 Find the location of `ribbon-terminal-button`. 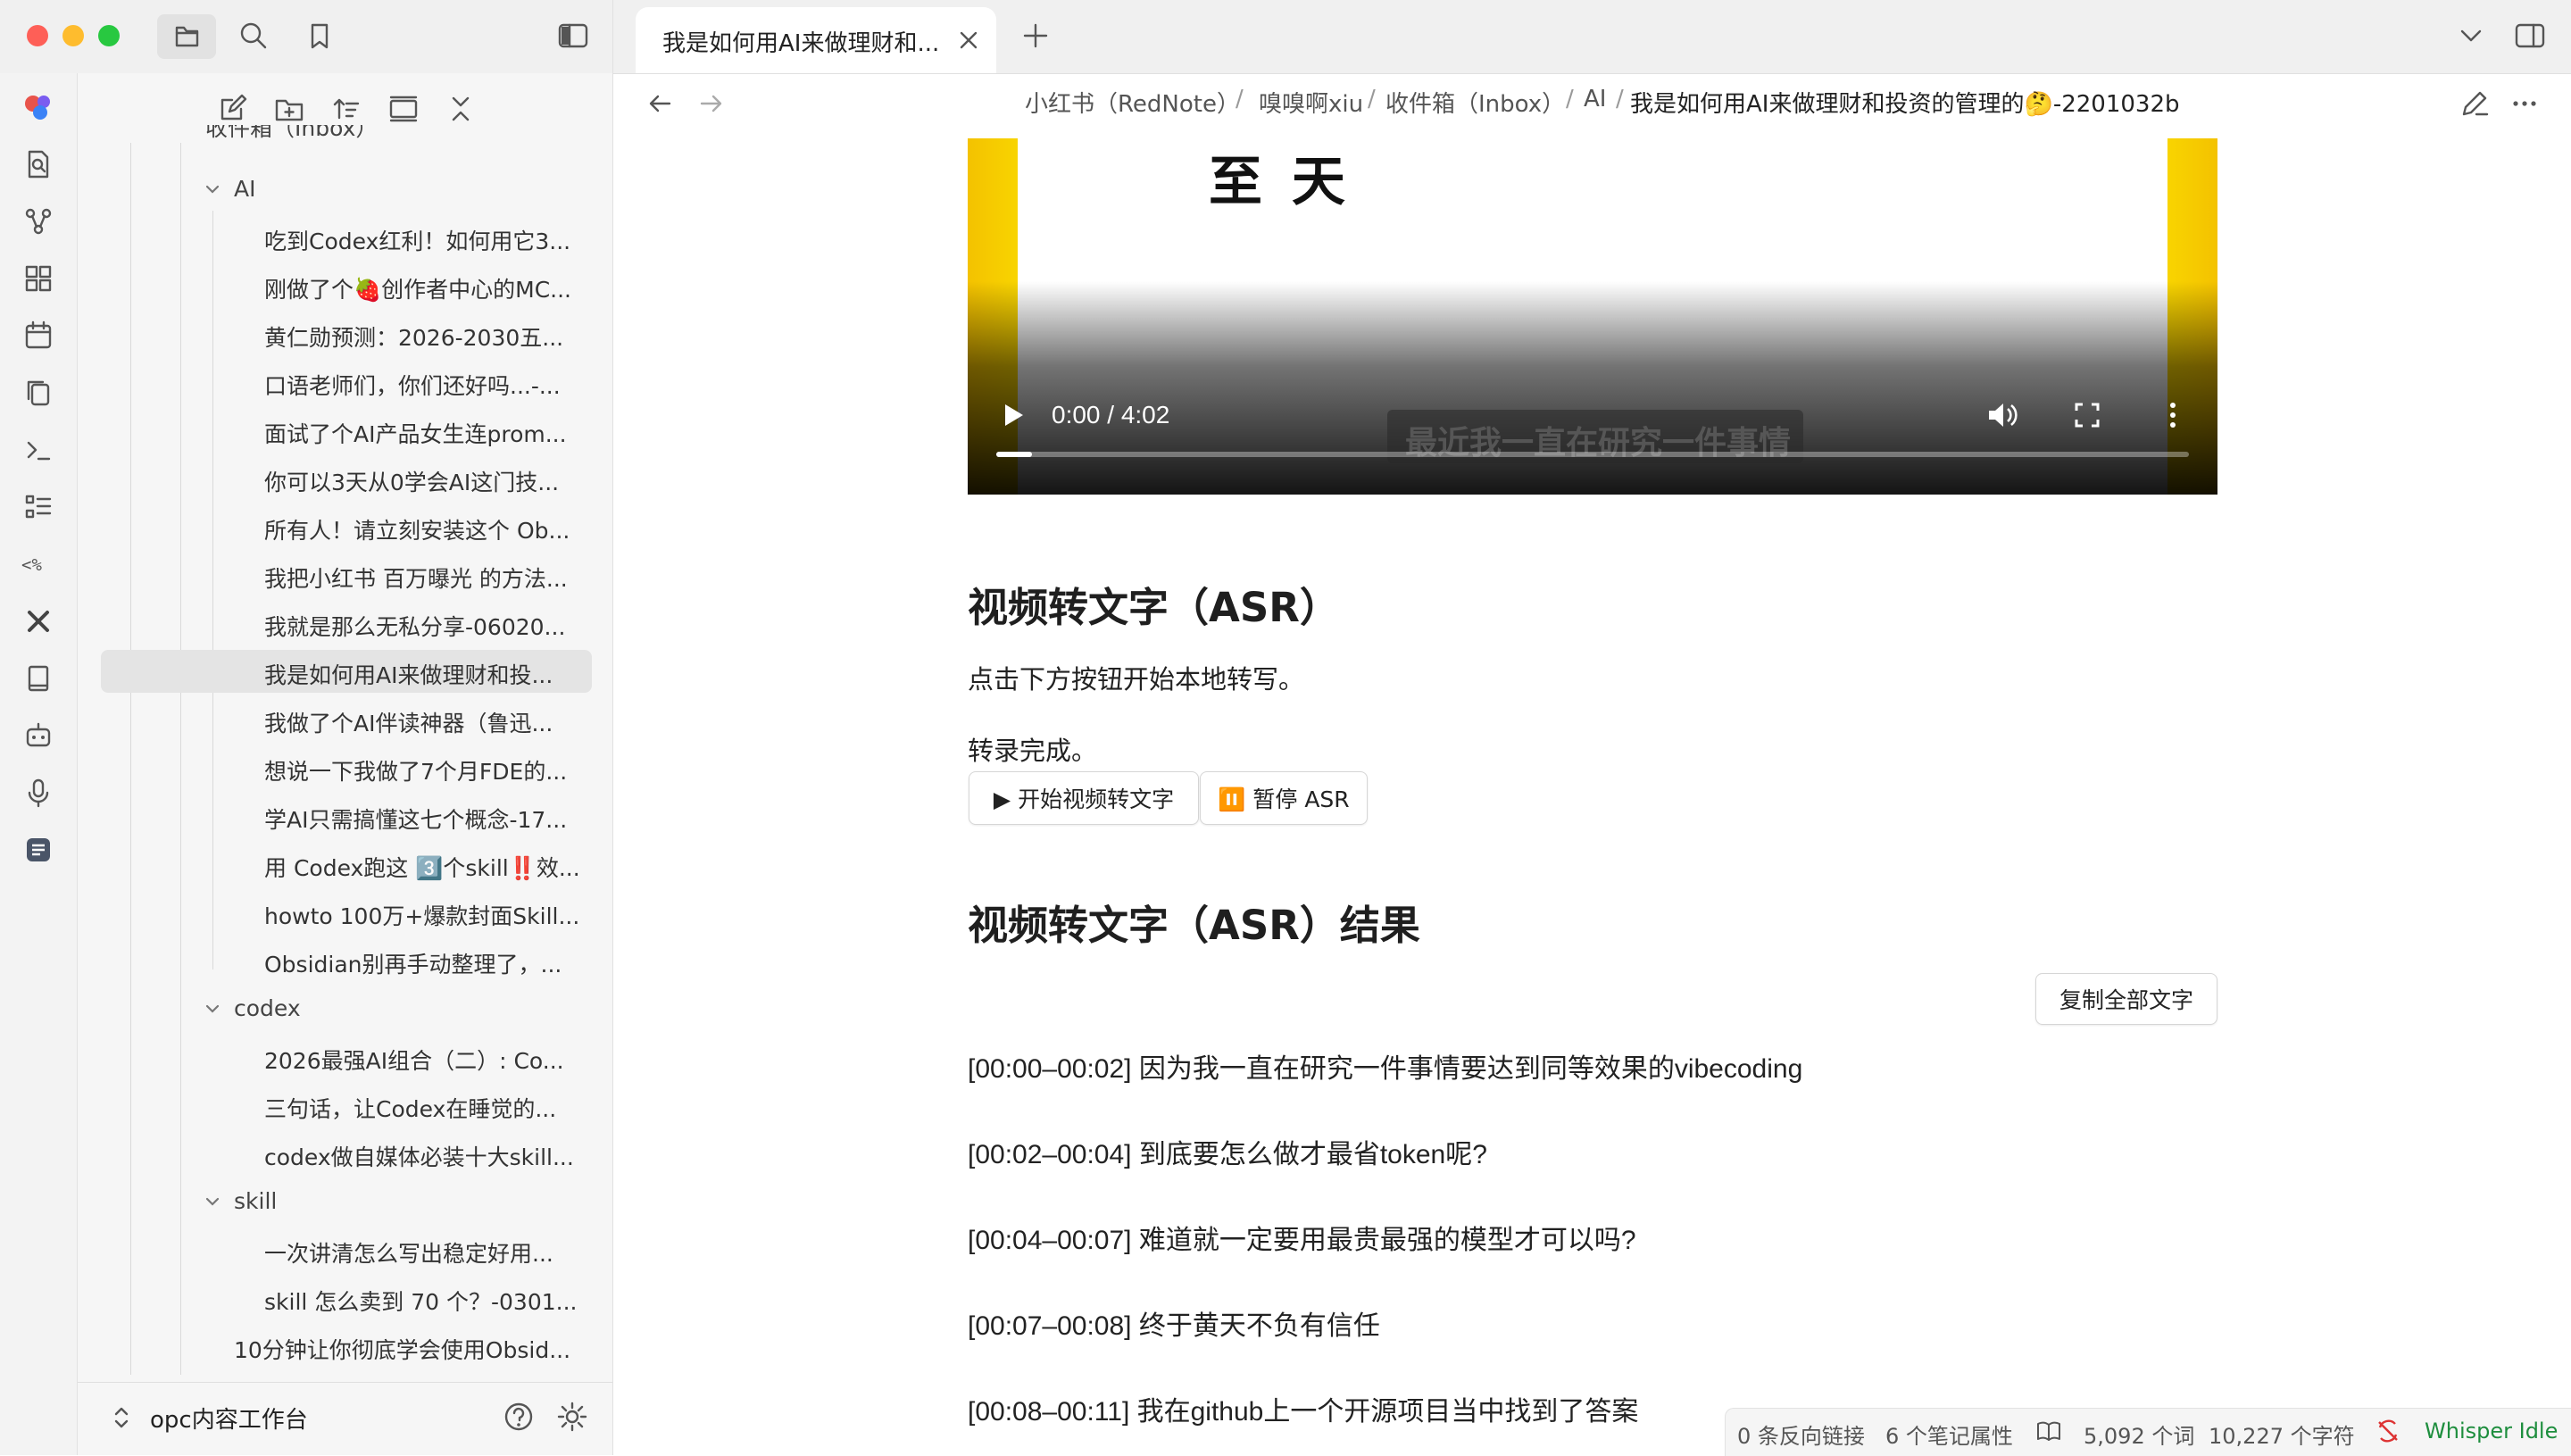

ribbon-terminal-button is located at coordinates (38, 450).